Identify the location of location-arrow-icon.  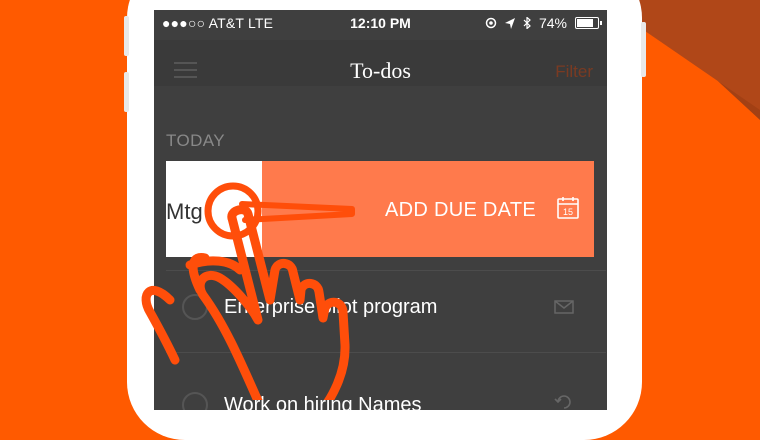
(509, 23).